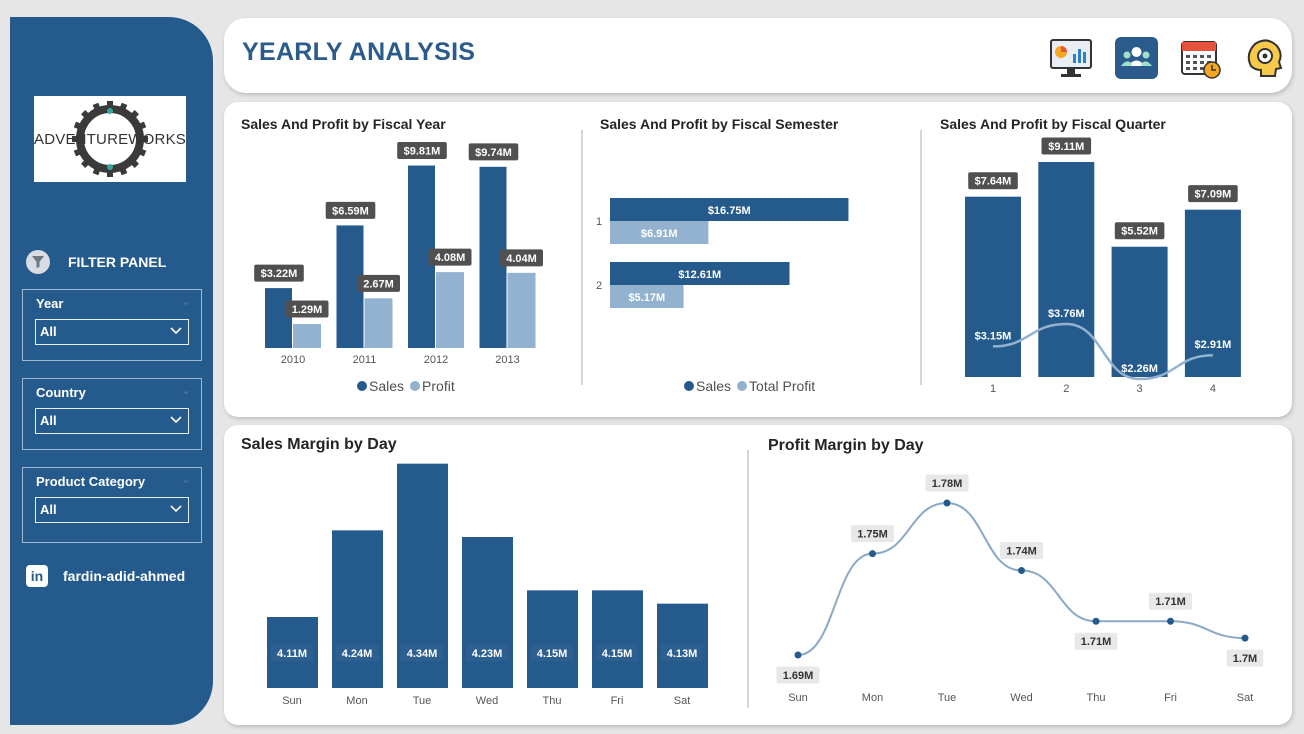 The width and height of the screenshot is (1304, 734). What do you see at coordinates (1071, 58) in the screenshot?
I see `dashboard-icon` at bounding box center [1071, 58].